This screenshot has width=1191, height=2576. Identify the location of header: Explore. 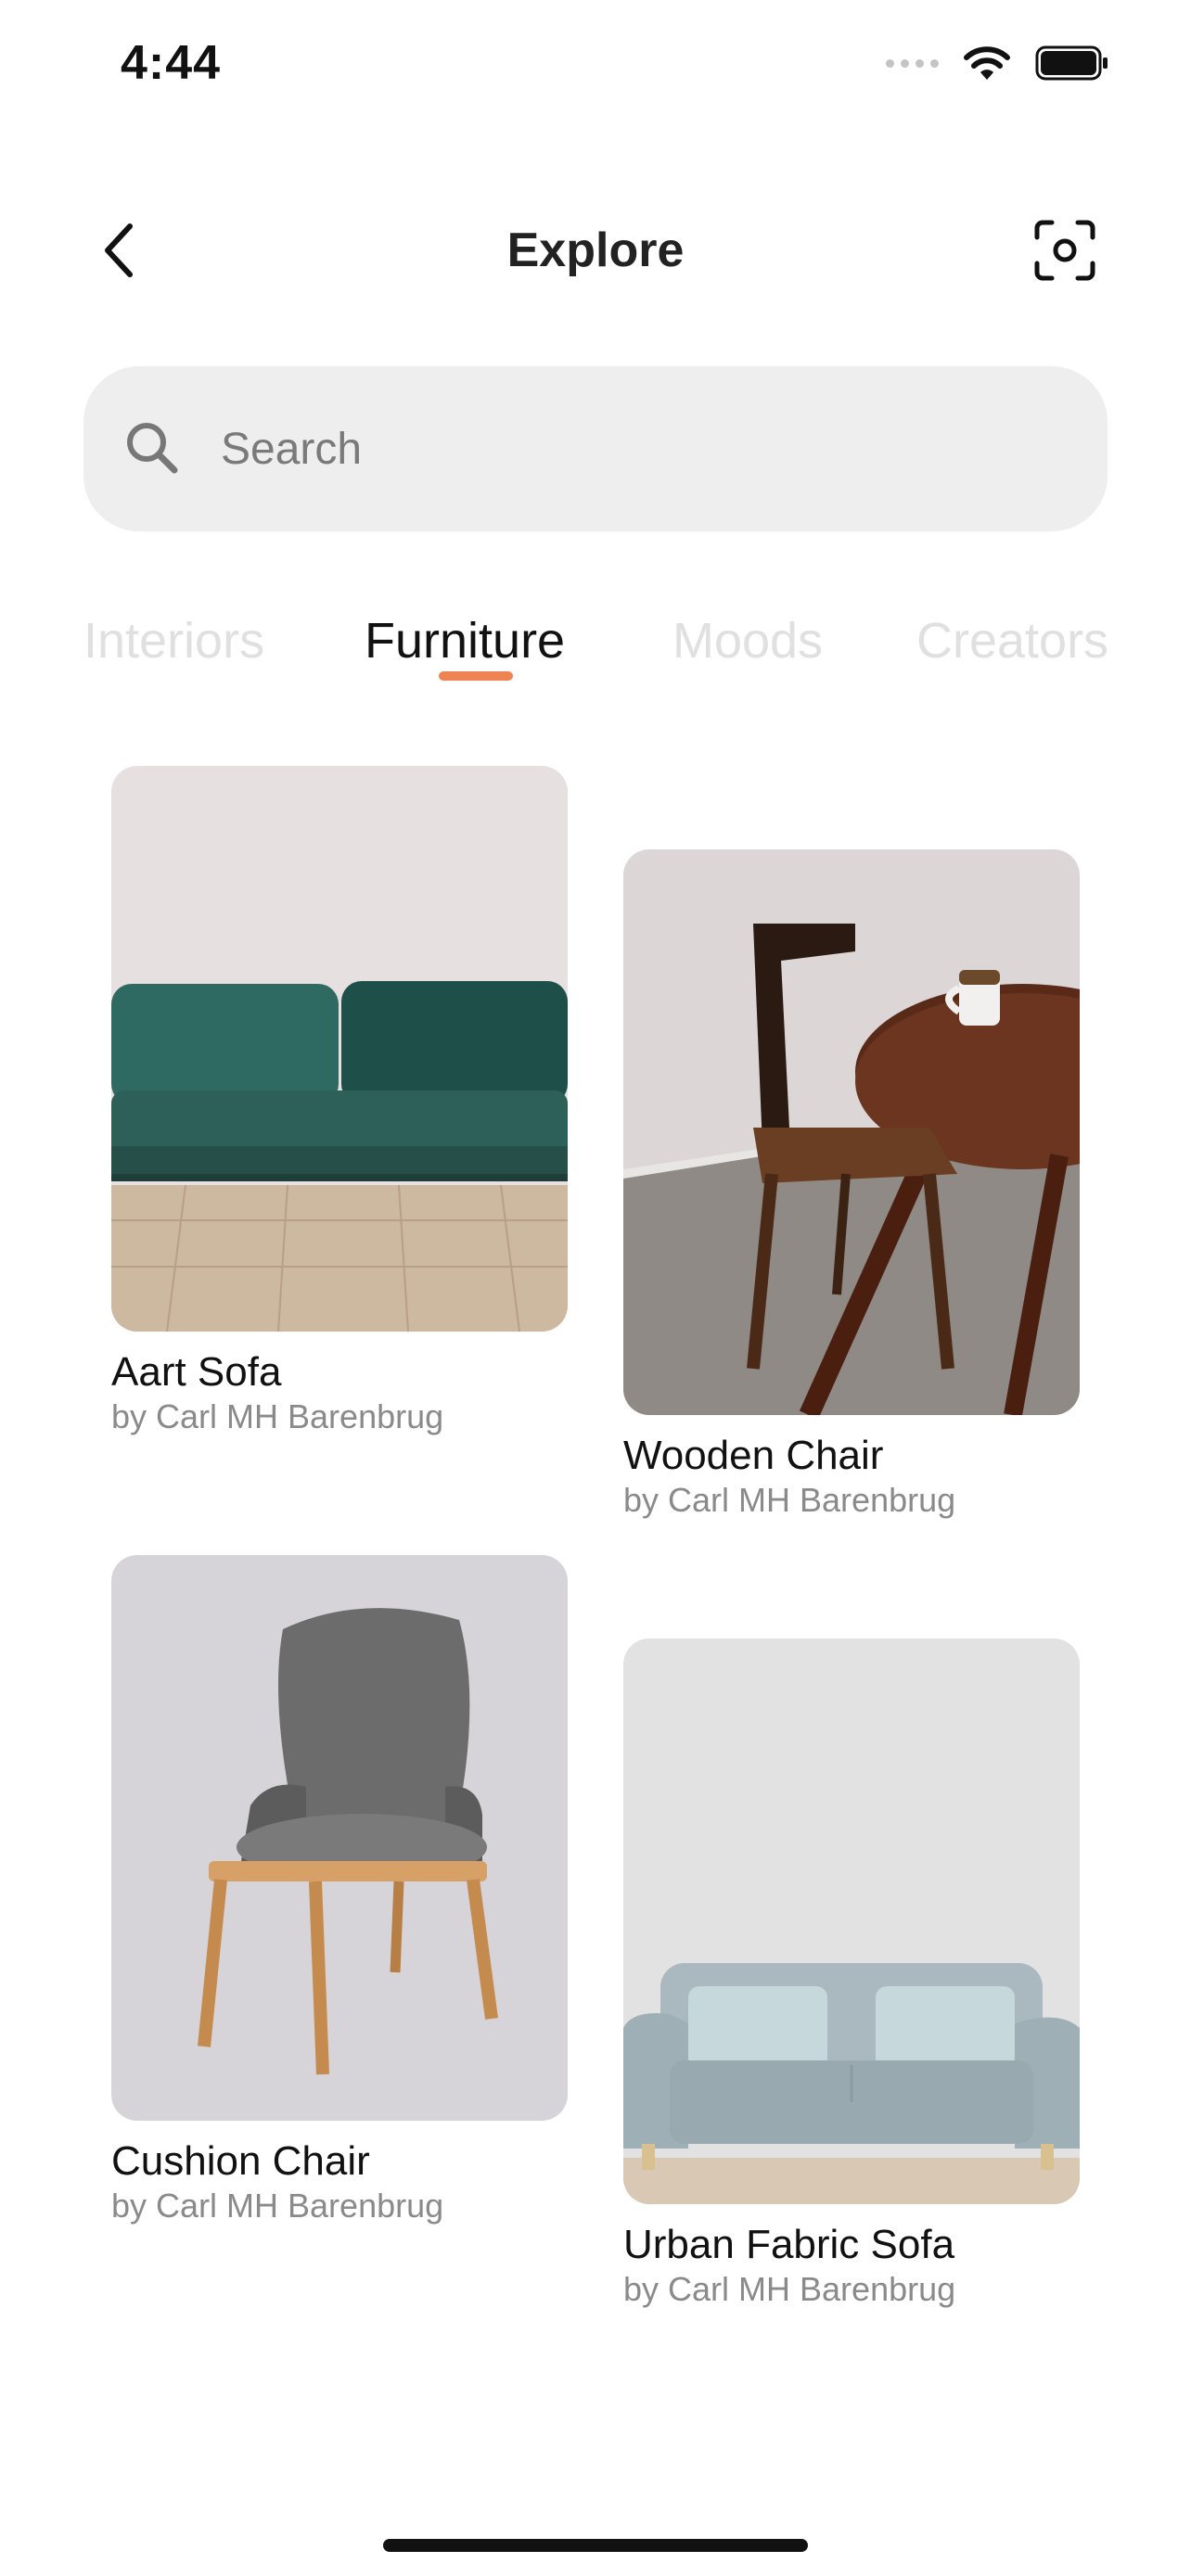
(595, 251).